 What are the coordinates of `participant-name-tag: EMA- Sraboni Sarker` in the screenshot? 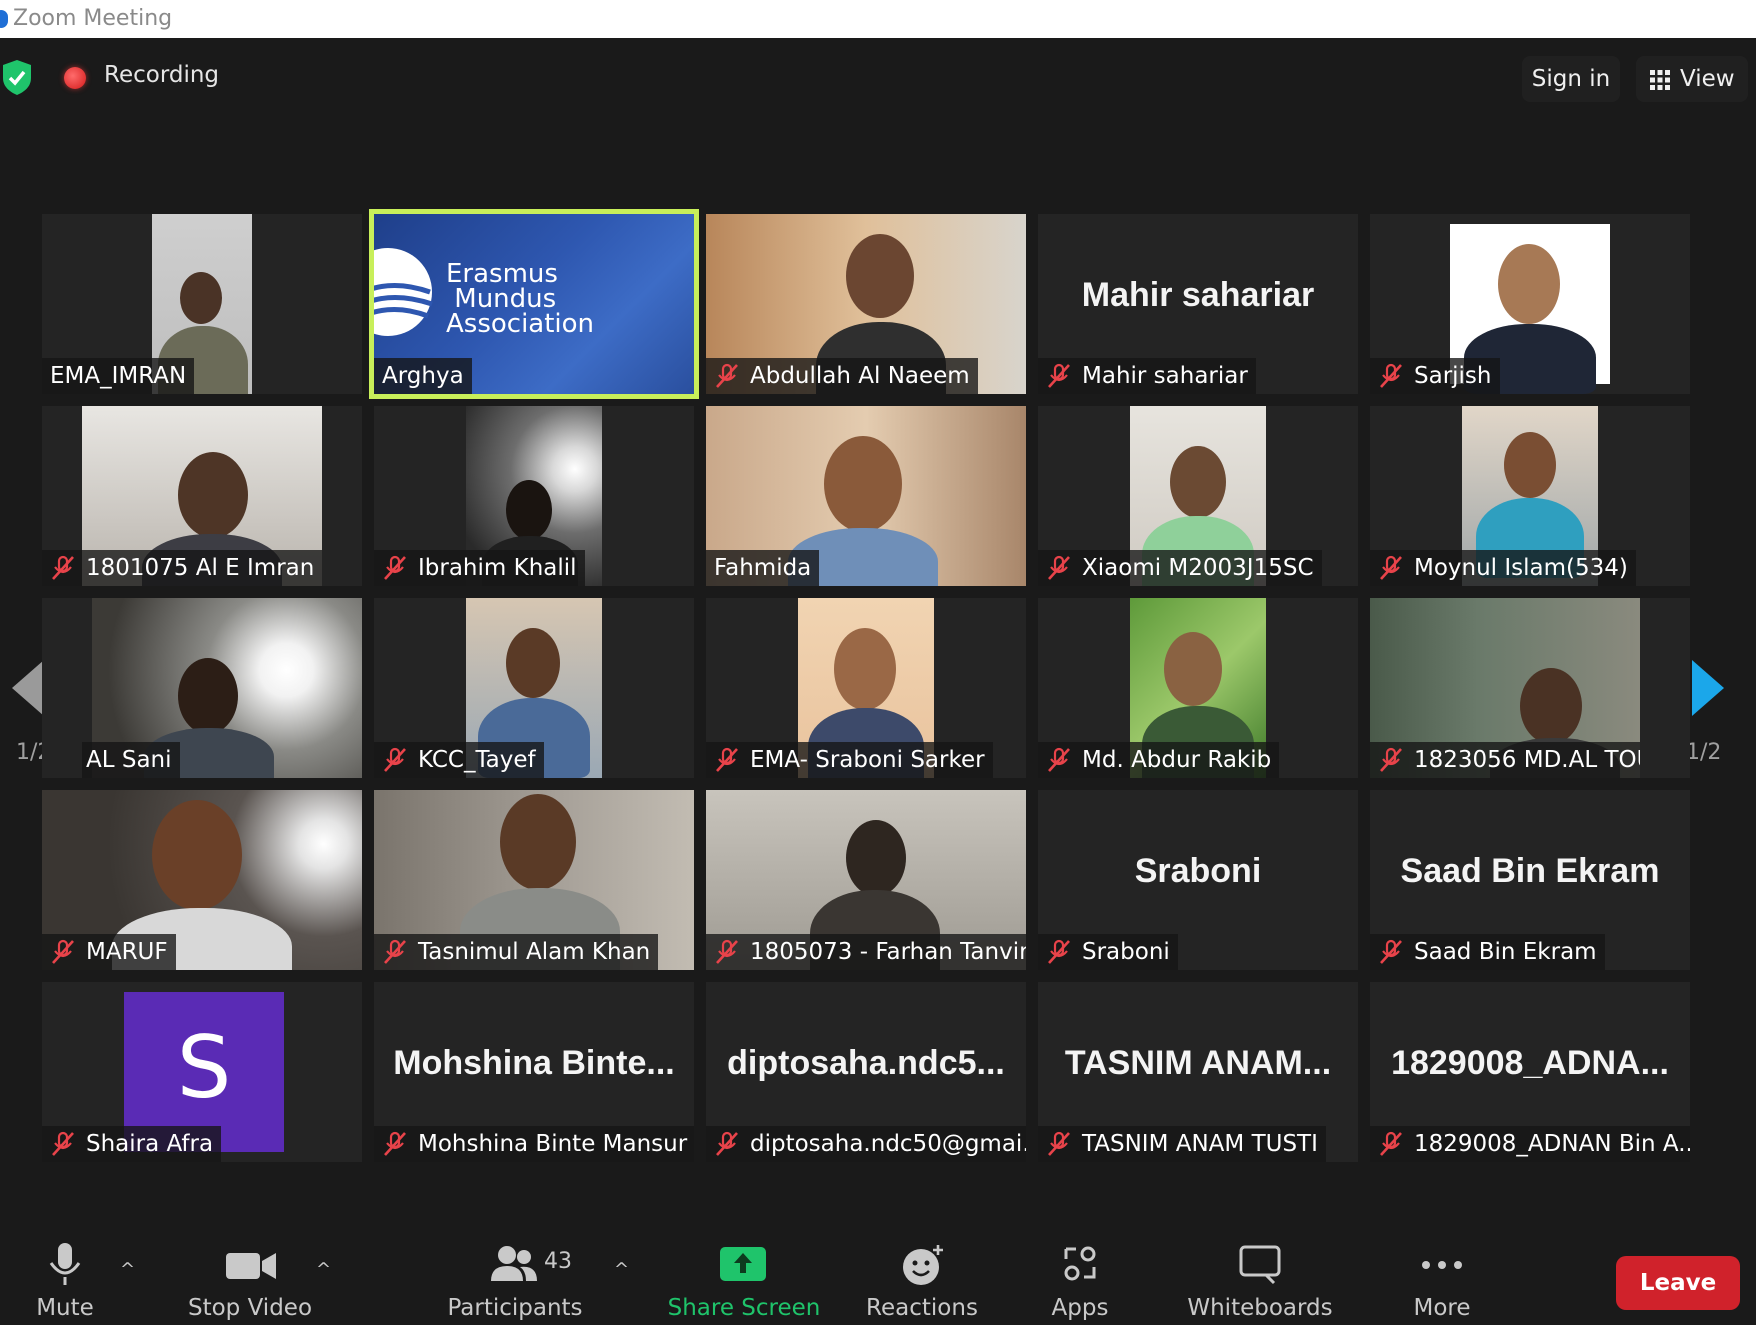 It's located at (849, 760).